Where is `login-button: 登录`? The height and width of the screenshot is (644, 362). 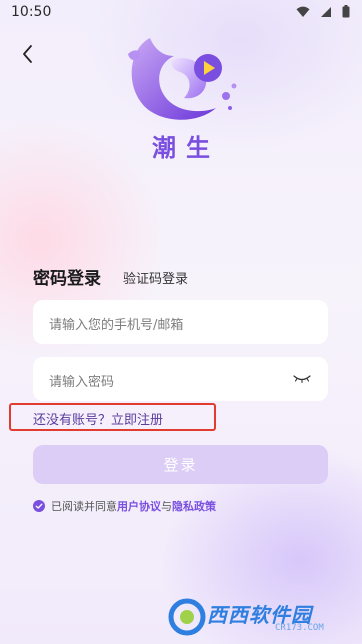 login-button: 登录 is located at coordinates (180, 464).